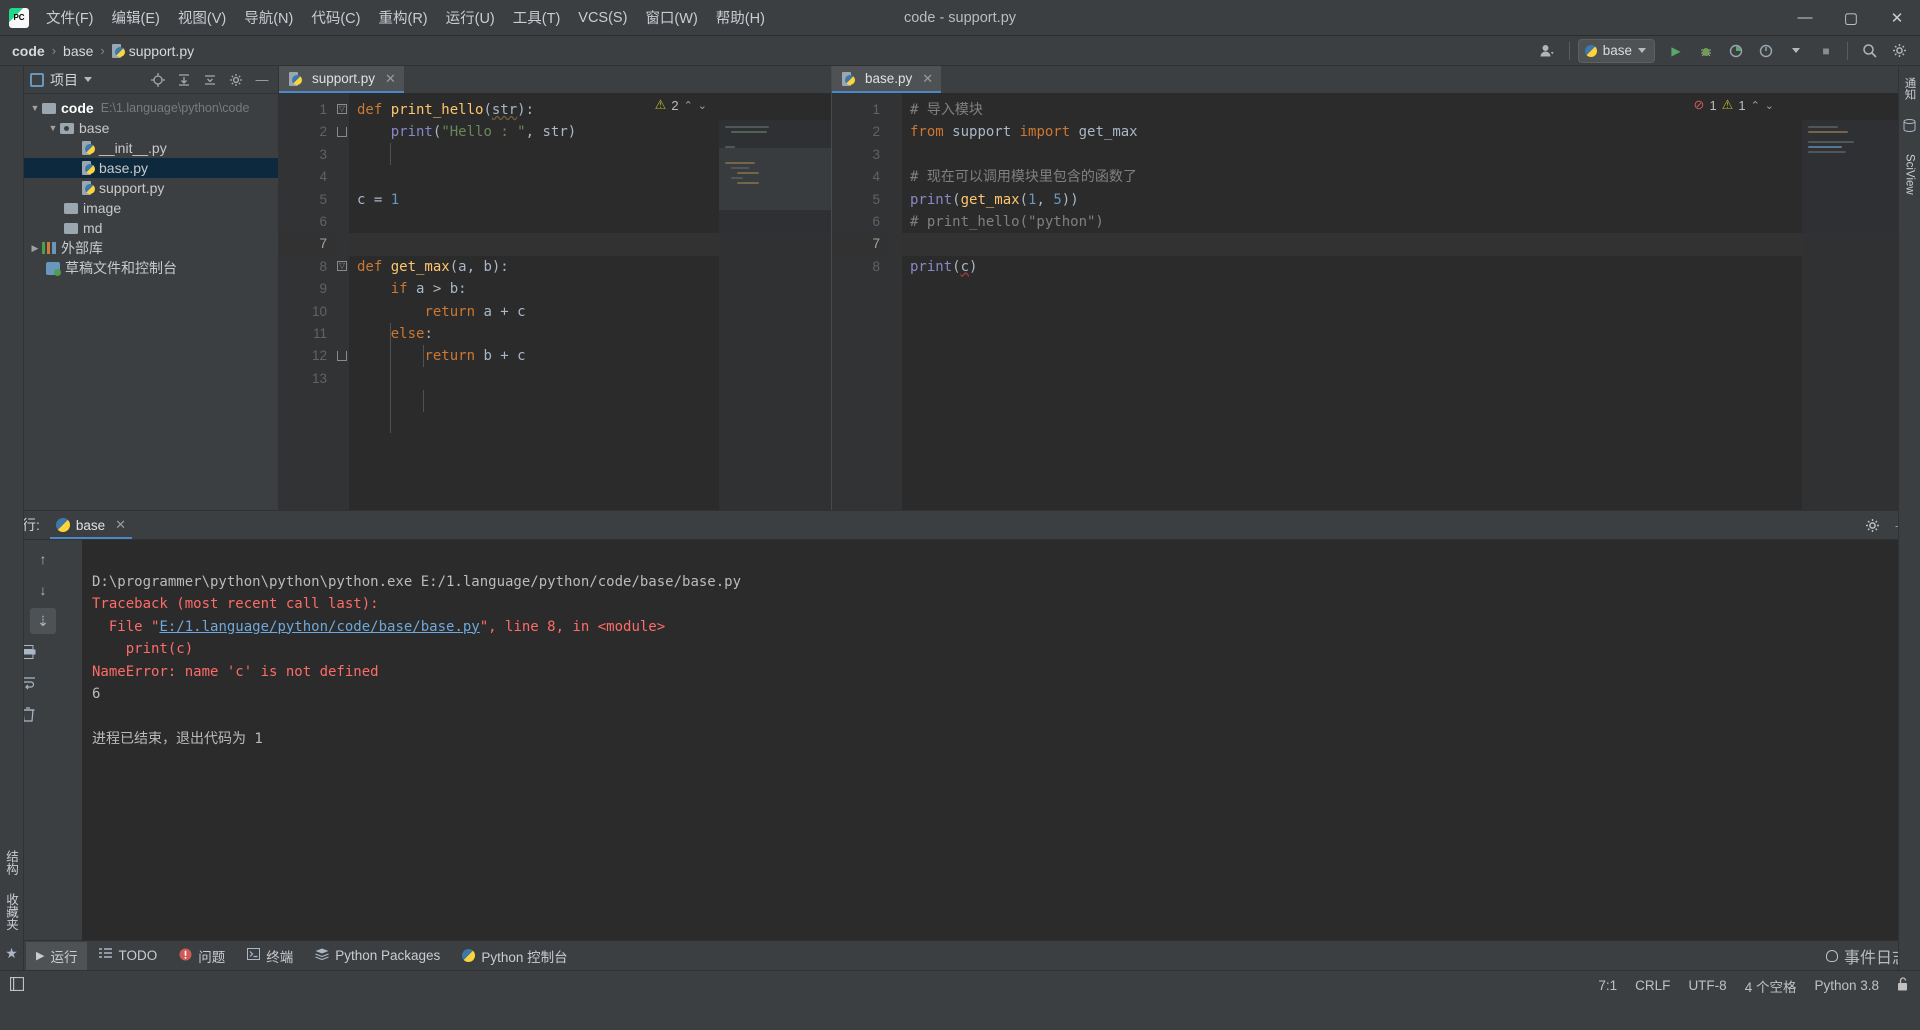  I want to click on run-tab-base: base ✕, so click(91, 526).